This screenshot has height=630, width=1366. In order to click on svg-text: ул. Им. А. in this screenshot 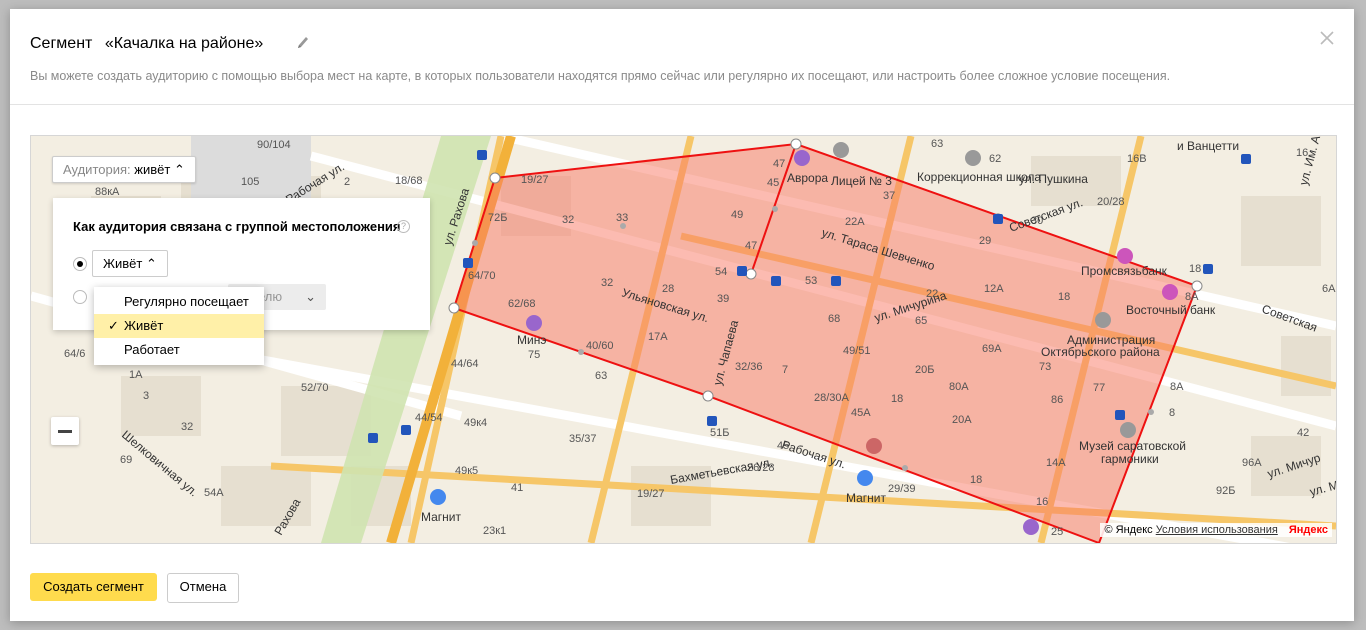, I will do `click(1310, 161)`.